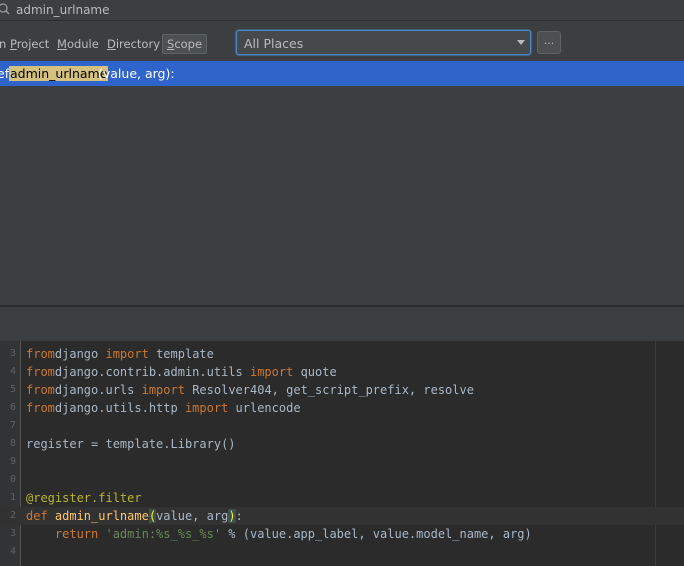 The height and width of the screenshot is (566, 684). Describe the element at coordinates (342, 10) in the screenshot. I see `search-bar: admin_urlname` at that location.